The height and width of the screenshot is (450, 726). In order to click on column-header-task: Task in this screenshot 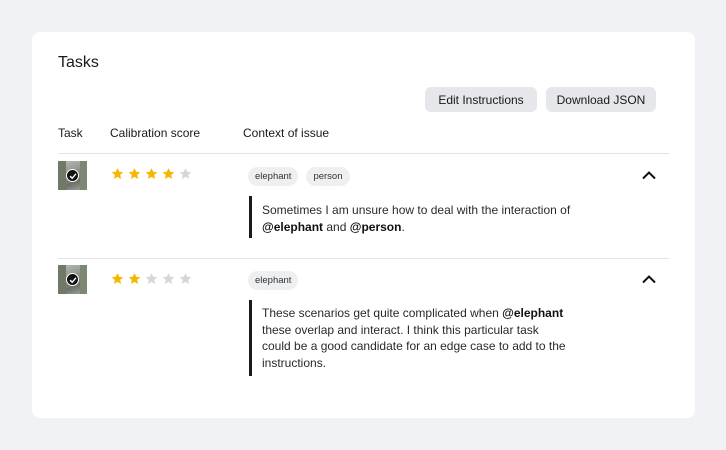, I will do `click(70, 133)`.